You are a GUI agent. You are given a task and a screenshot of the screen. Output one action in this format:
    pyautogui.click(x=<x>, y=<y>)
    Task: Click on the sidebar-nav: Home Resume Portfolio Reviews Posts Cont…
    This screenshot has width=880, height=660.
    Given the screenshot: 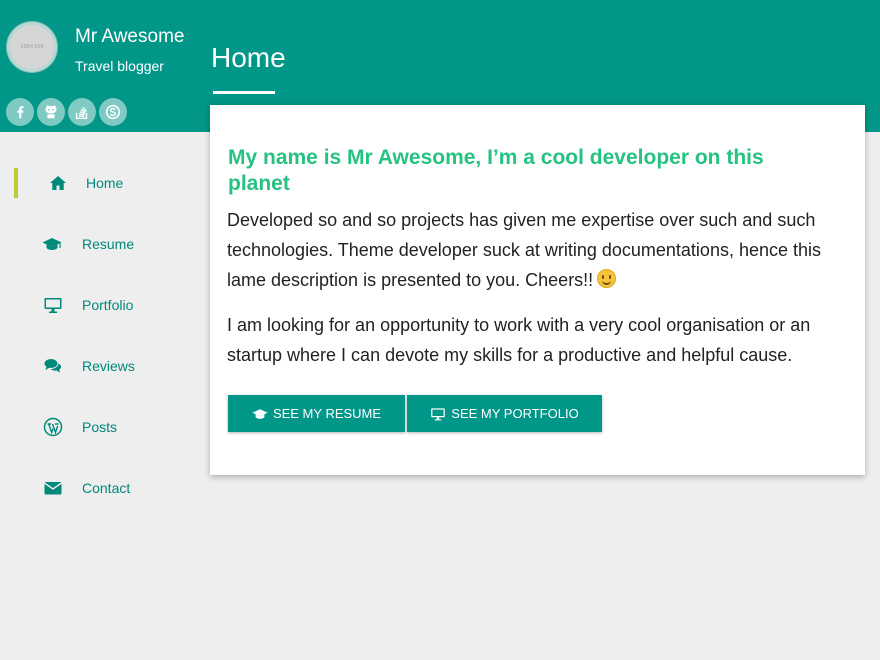 What is the action you would take?
    pyautogui.click(x=100, y=335)
    